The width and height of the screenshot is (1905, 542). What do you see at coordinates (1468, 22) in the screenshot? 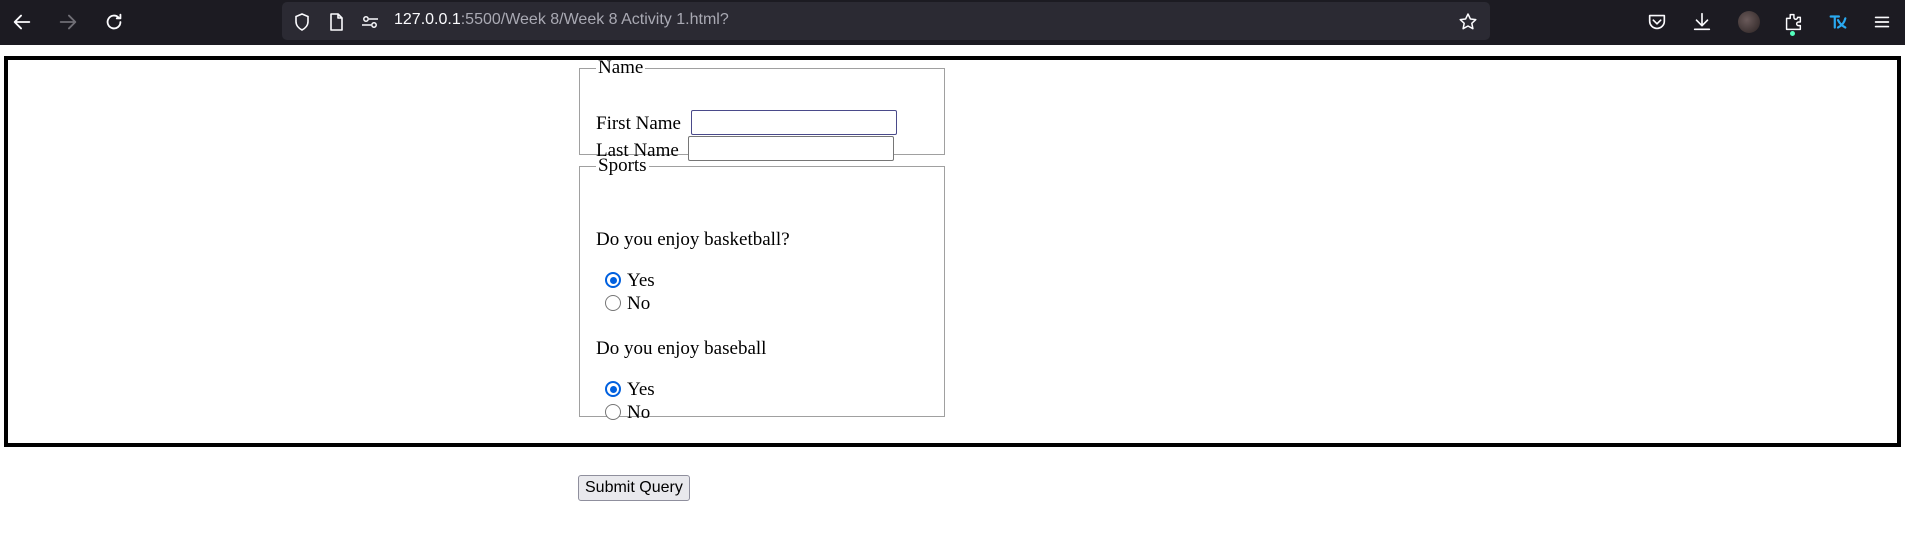
I see `bookmark-star-icon` at bounding box center [1468, 22].